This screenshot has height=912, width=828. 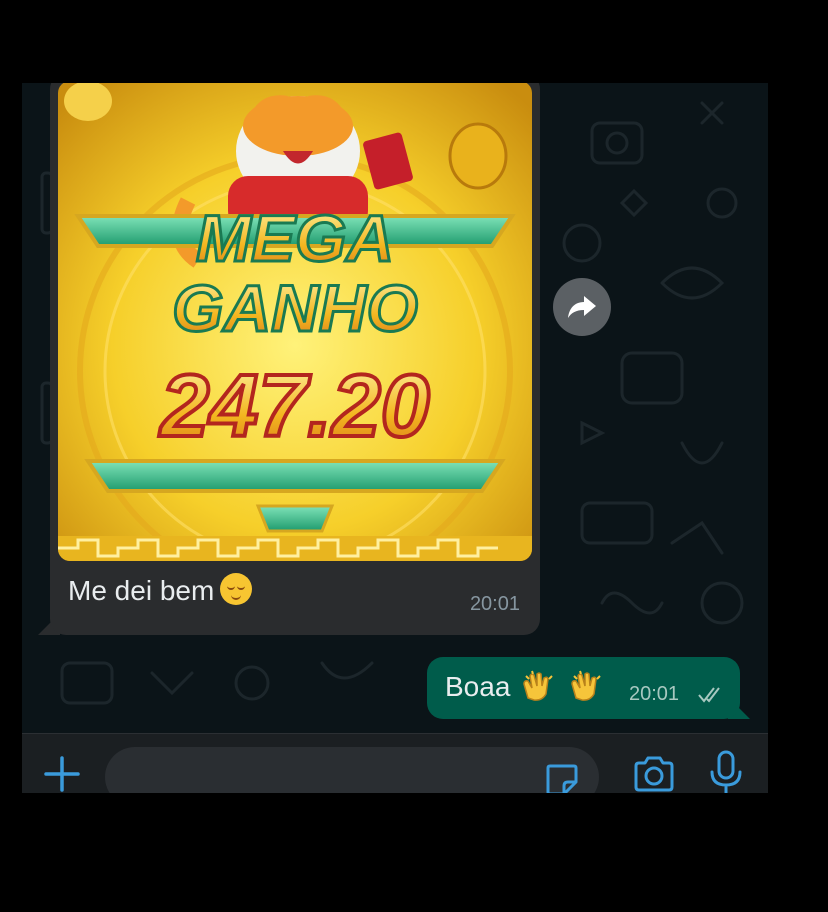 I want to click on sticker-icon, so click(x=562, y=776).